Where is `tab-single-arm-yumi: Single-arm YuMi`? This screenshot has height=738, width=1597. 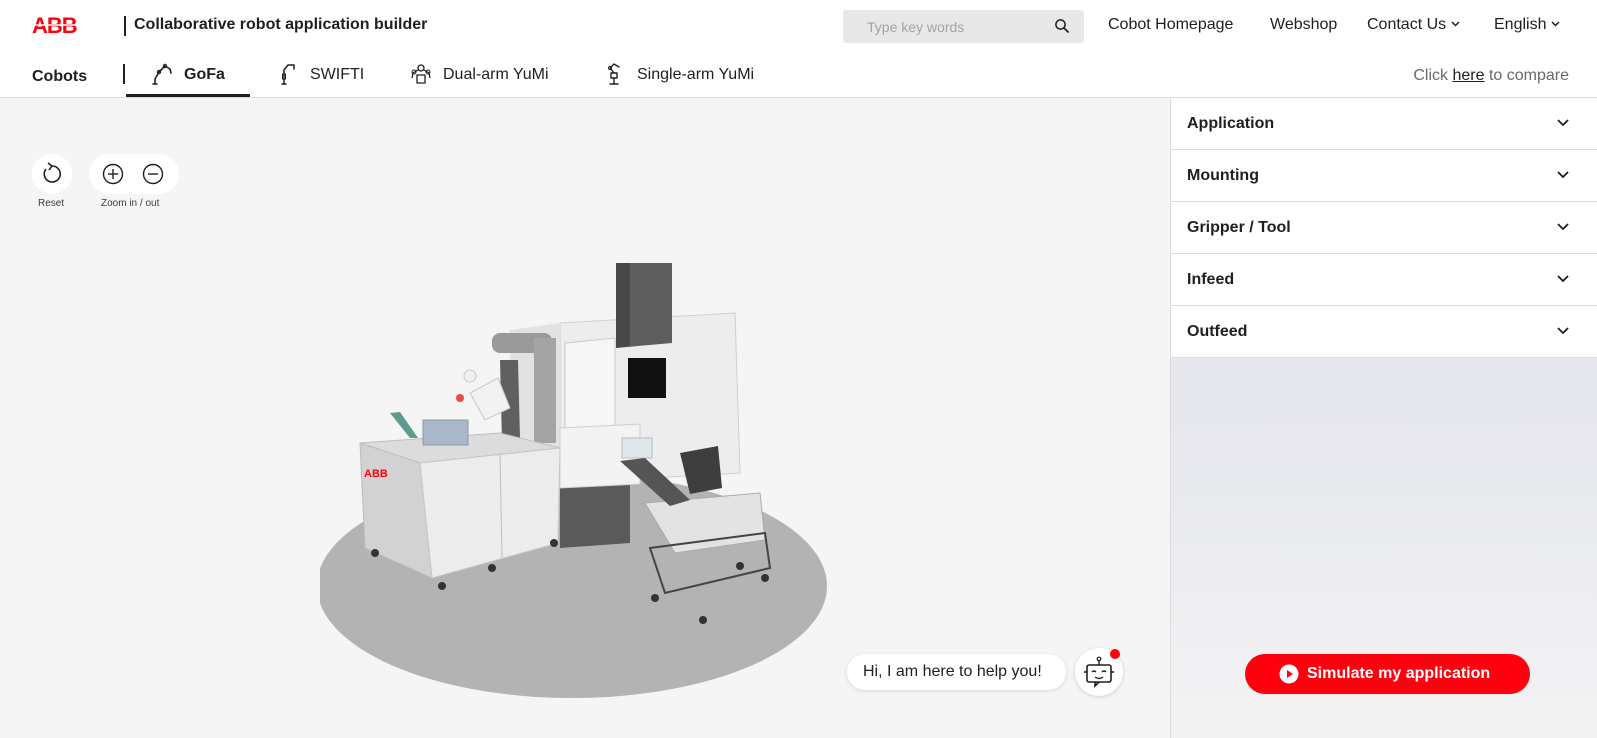 tab-single-arm-yumi: Single-arm YuMi is located at coordinates (678, 80).